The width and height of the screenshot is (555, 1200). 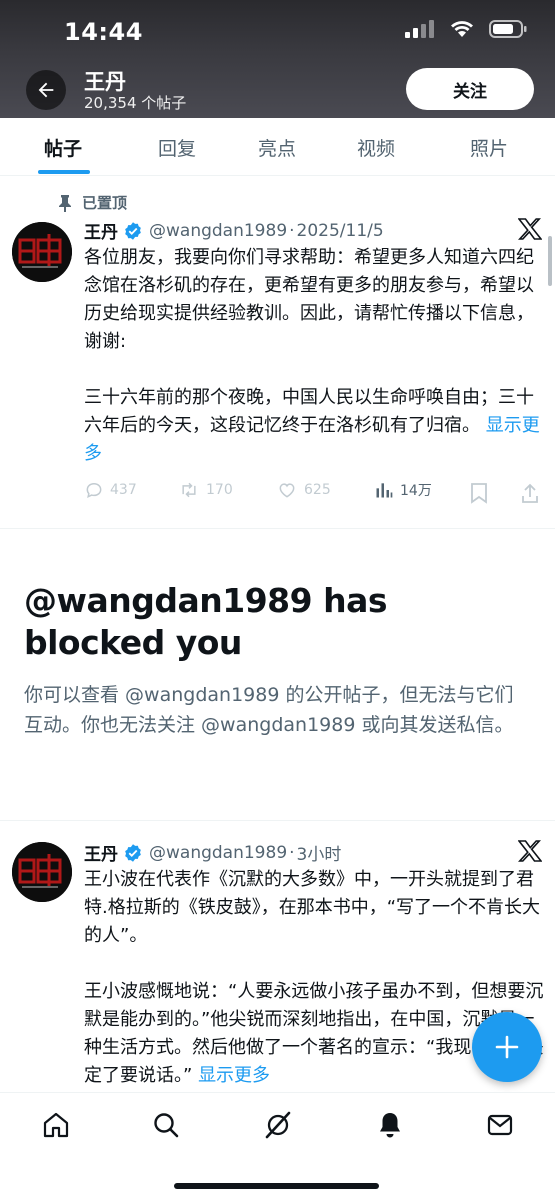 I want to click on battery-icon, so click(x=508, y=29).